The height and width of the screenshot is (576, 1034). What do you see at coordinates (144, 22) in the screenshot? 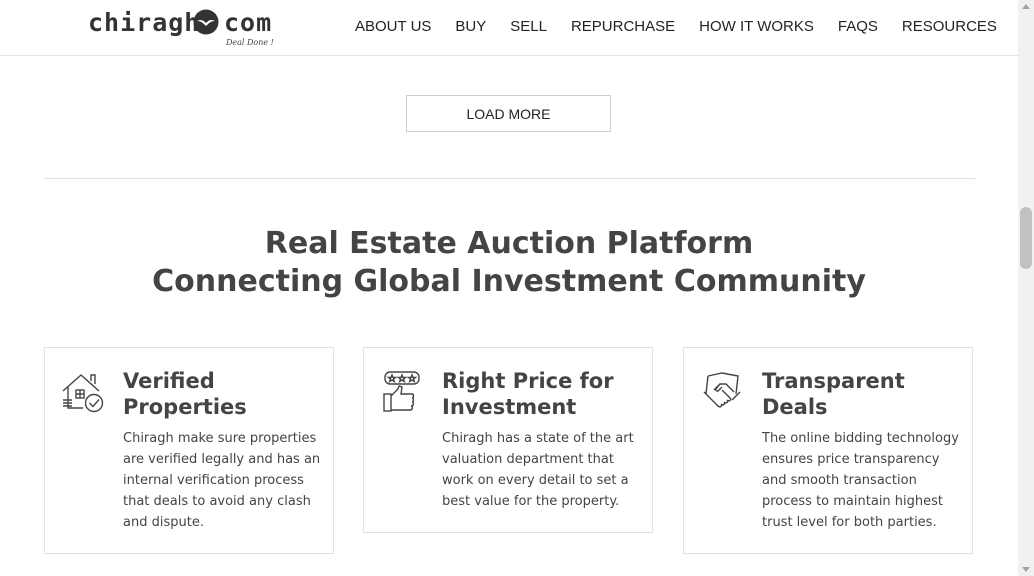
I see `logo-name: chiragh` at bounding box center [144, 22].